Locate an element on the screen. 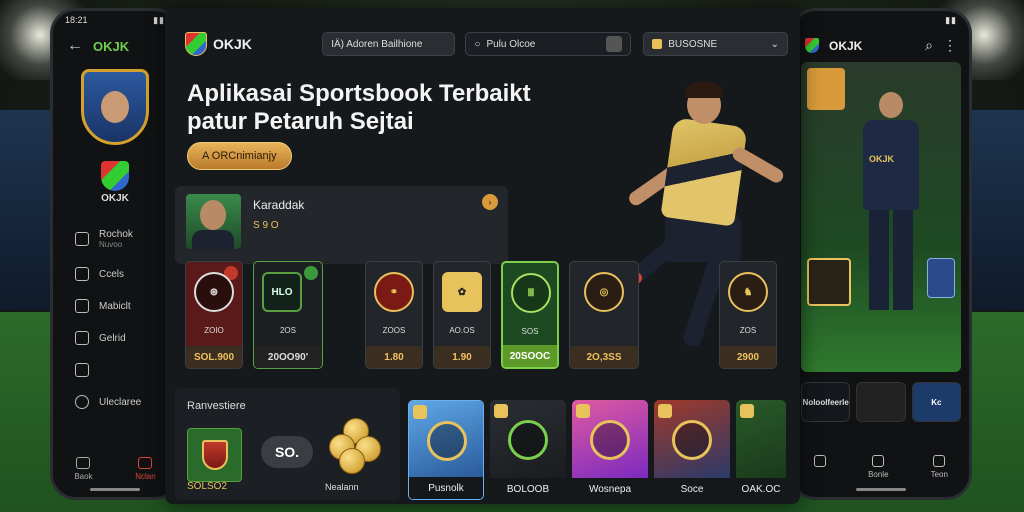  odds-card-value: 2O,3SS is located at coordinates (604, 357).